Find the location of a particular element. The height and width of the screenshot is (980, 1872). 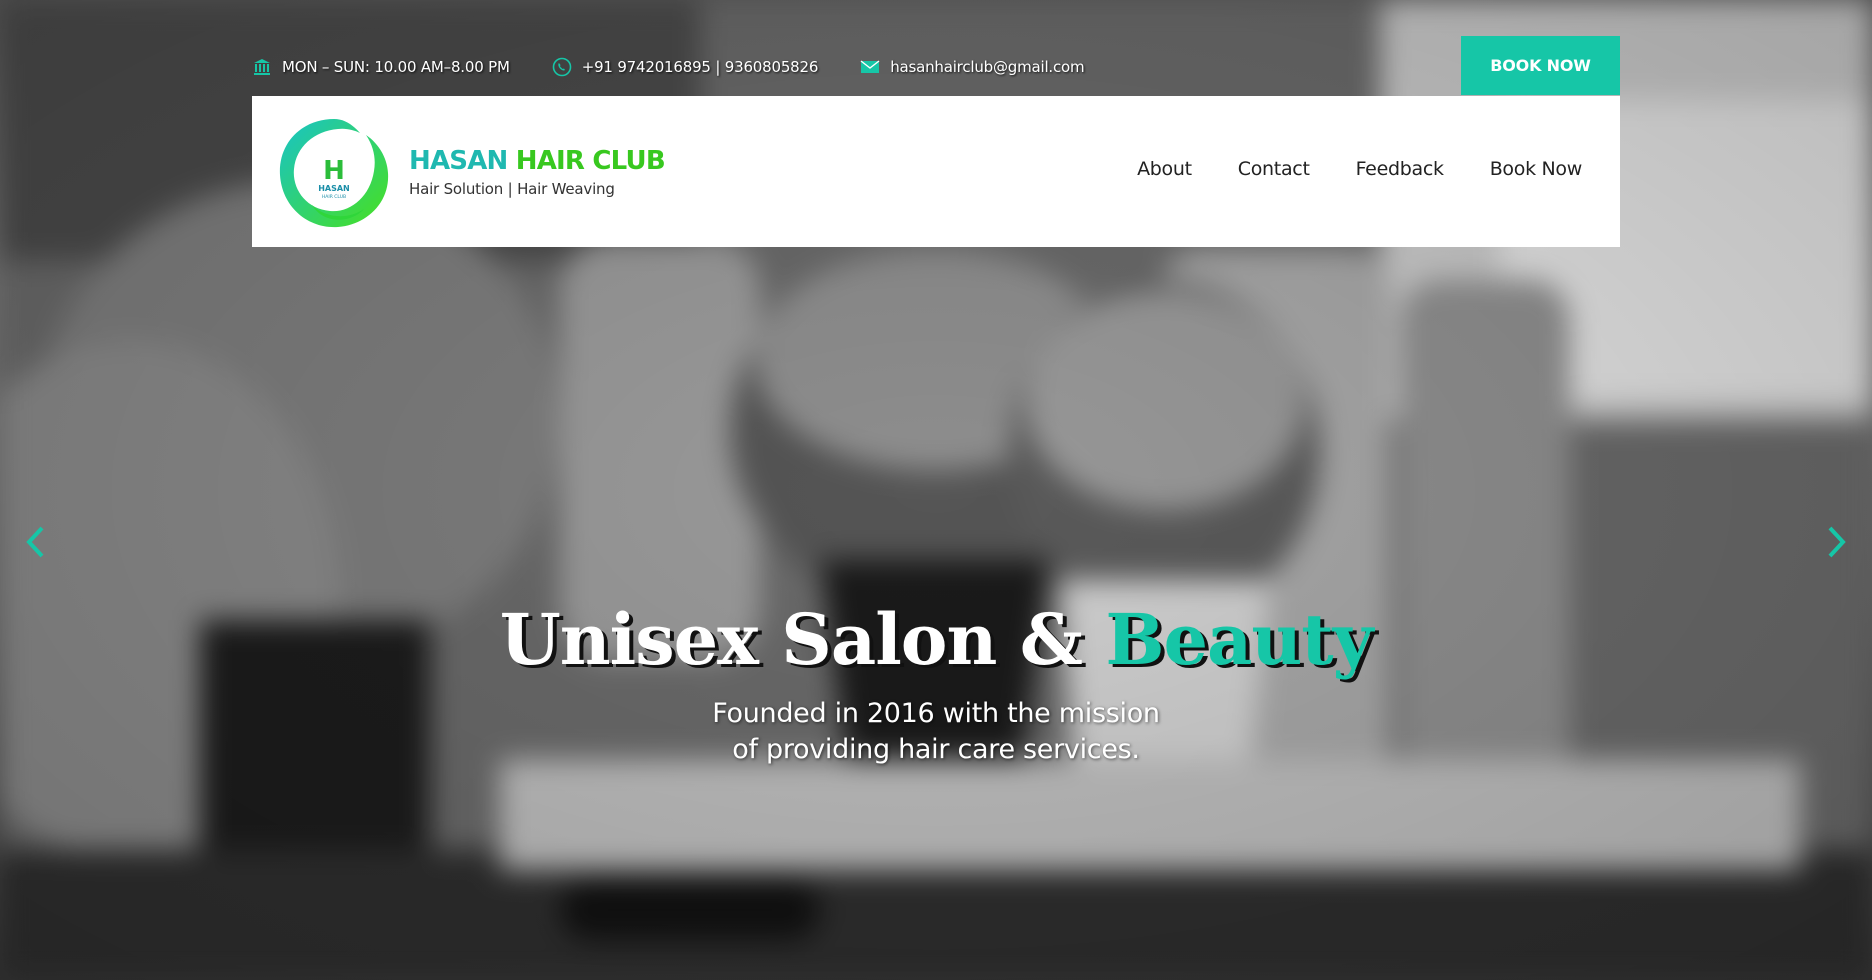

nav-feedback: Feedback is located at coordinates (1400, 169).